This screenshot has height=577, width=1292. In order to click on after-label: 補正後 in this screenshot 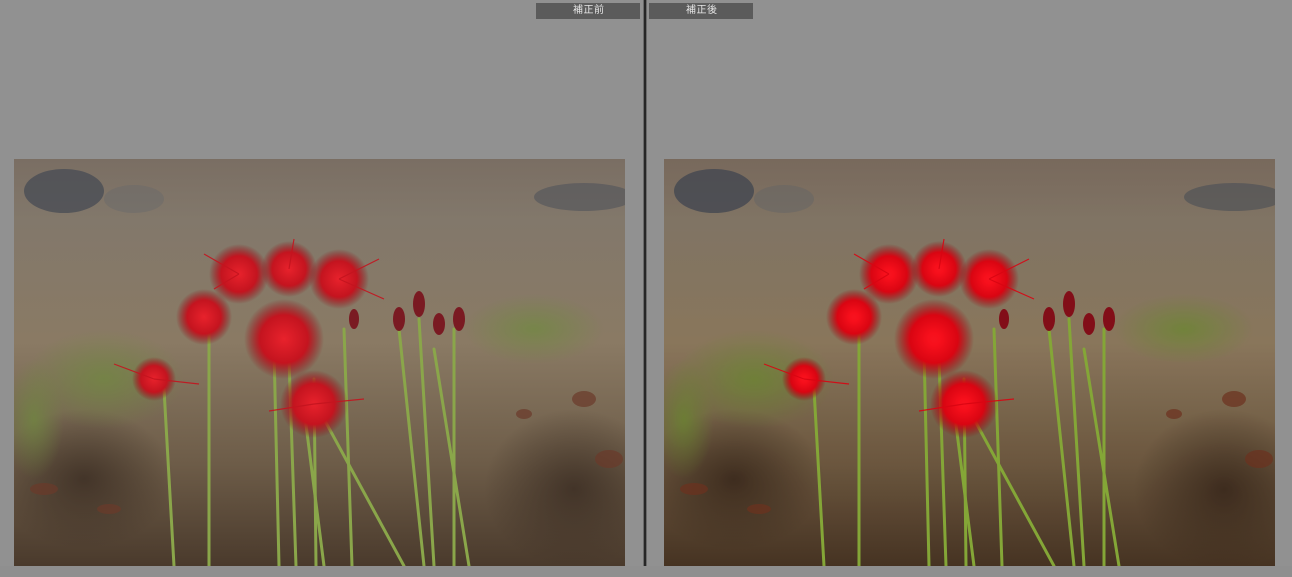, I will do `click(701, 11)`.